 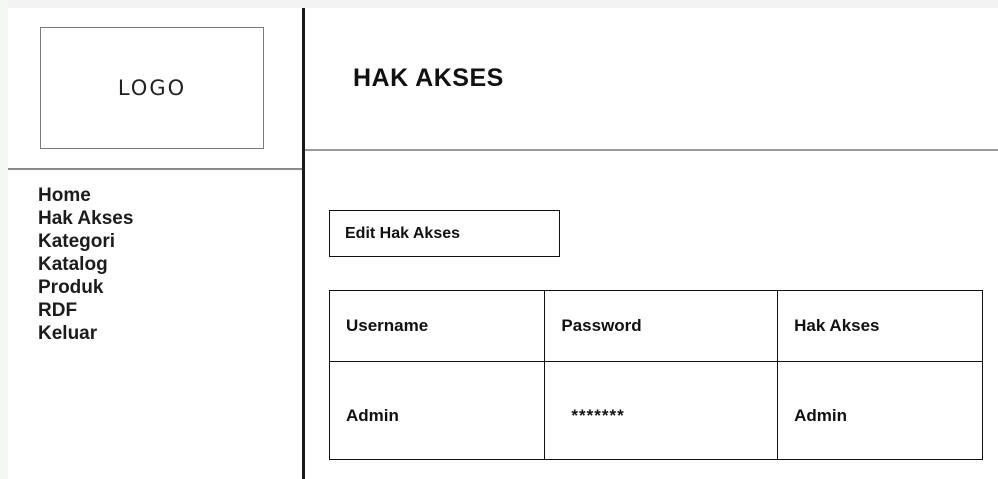 I want to click on sidebar-item-keluar: Keluar, so click(x=85, y=333).